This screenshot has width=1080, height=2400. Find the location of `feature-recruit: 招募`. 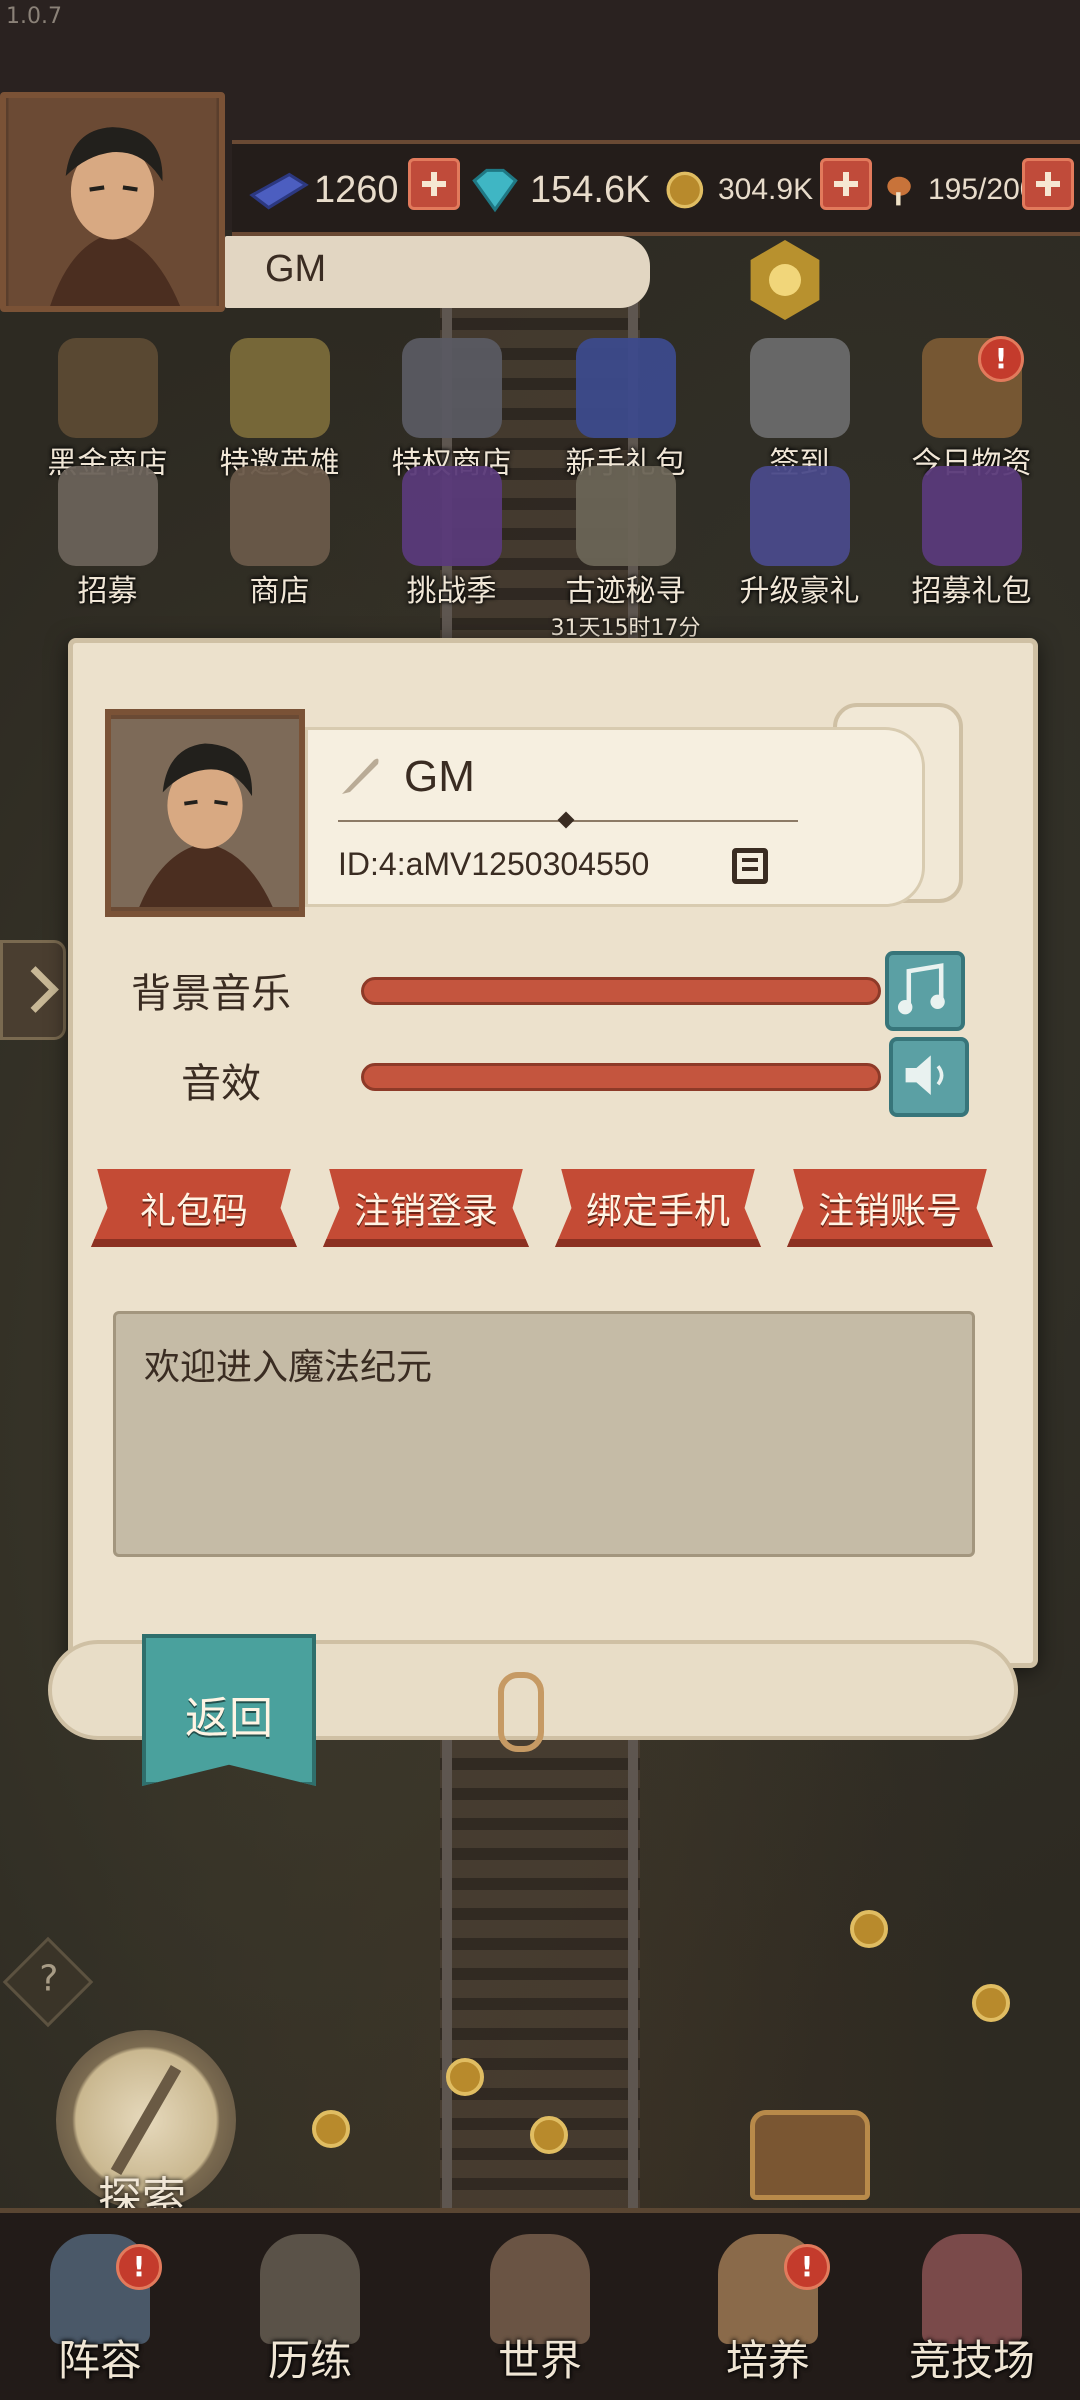

feature-recruit: 招募 is located at coordinates (107, 538).